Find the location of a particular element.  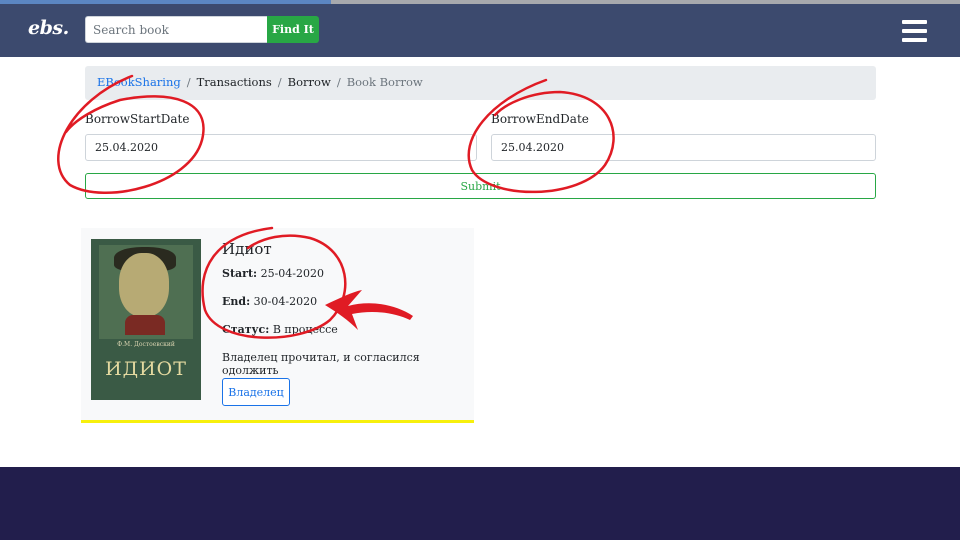

breadcrumb-current: Book Borrow is located at coordinates (384, 82).